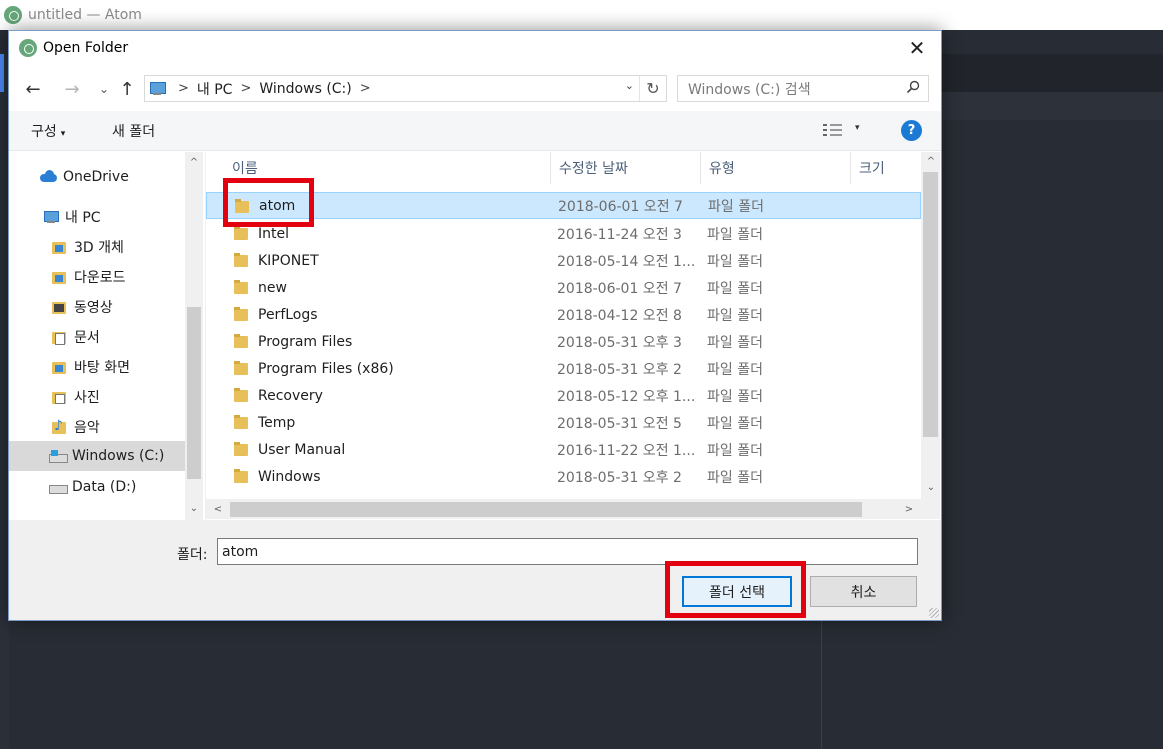  What do you see at coordinates (934, 613) in the screenshot?
I see `resize-grip-icon` at bounding box center [934, 613].